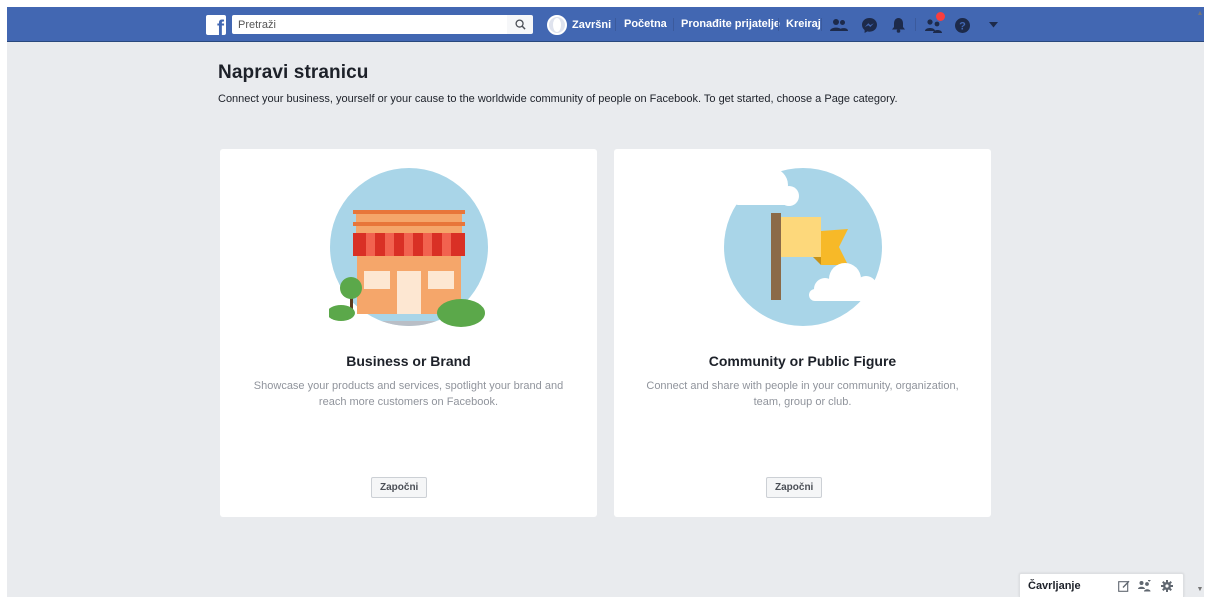 The width and height of the screenshot is (1212, 597). What do you see at coordinates (940, 16) in the screenshot?
I see `notification-badge` at bounding box center [940, 16].